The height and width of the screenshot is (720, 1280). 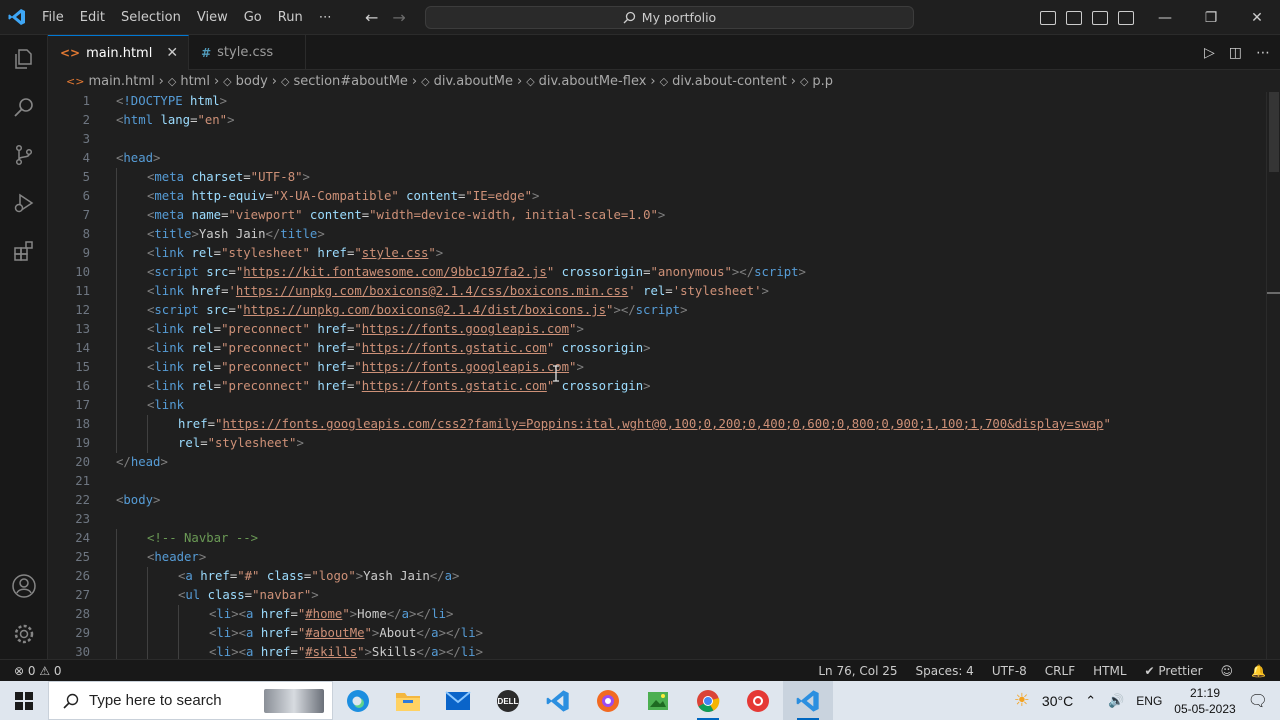 I want to click on code-line: 2 <html lang="en">, so click(x=657, y=120).